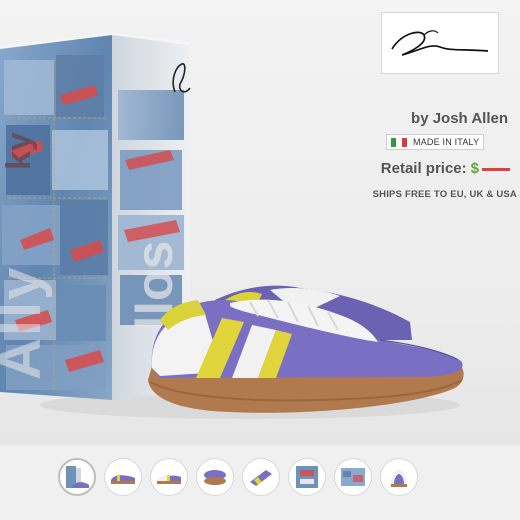  What do you see at coordinates (399, 142) in the screenshot?
I see `italy-flag-icon` at bounding box center [399, 142].